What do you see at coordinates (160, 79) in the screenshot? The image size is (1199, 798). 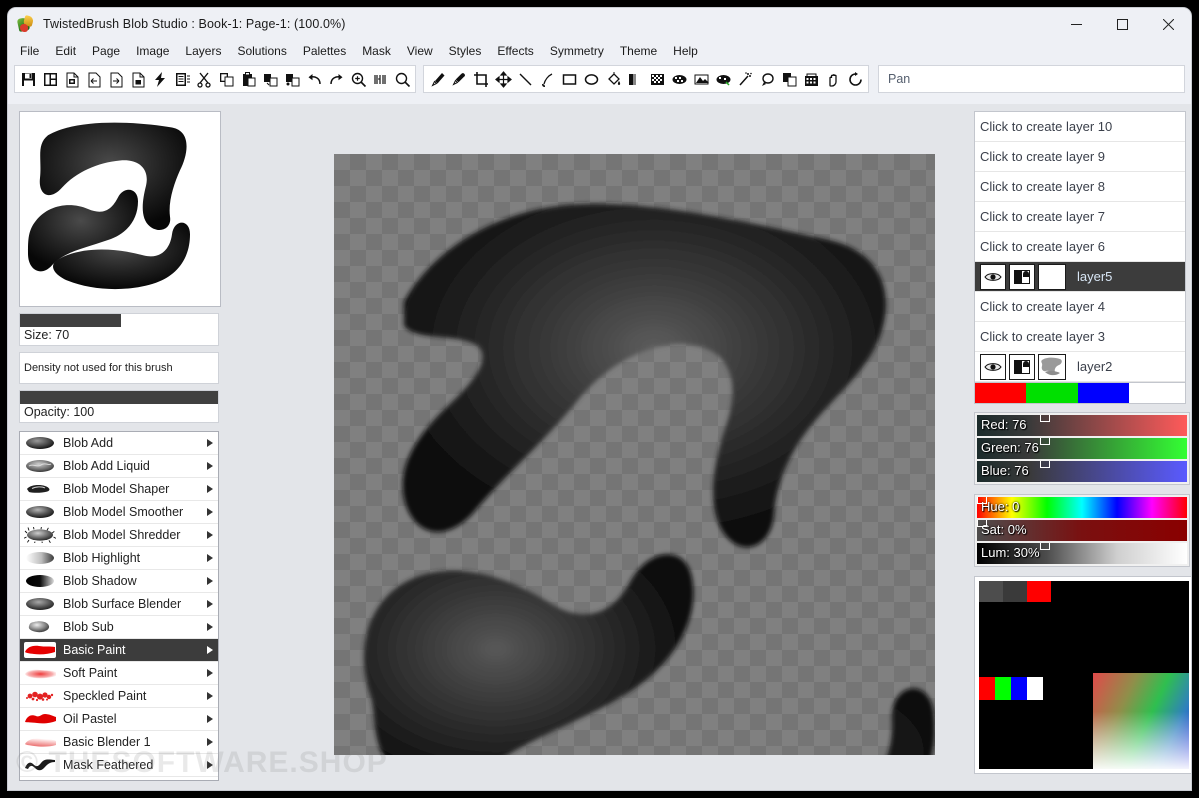 I see `flash-icon` at bounding box center [160, 79].